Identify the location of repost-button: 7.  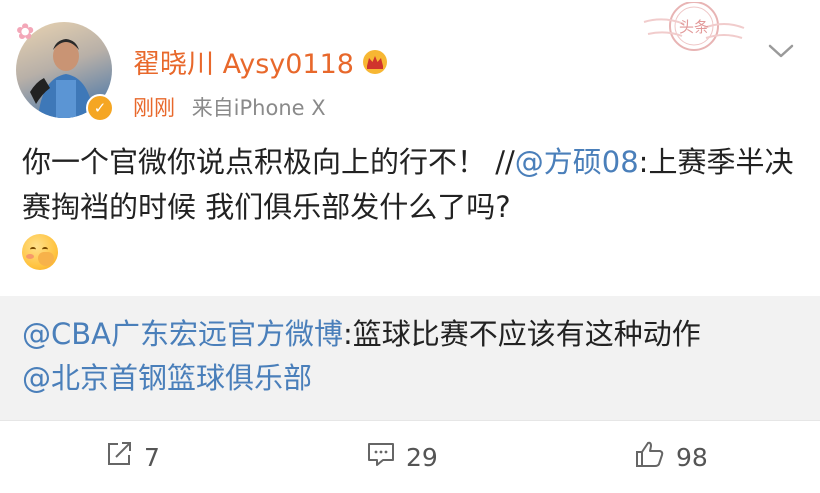
(132, 457).